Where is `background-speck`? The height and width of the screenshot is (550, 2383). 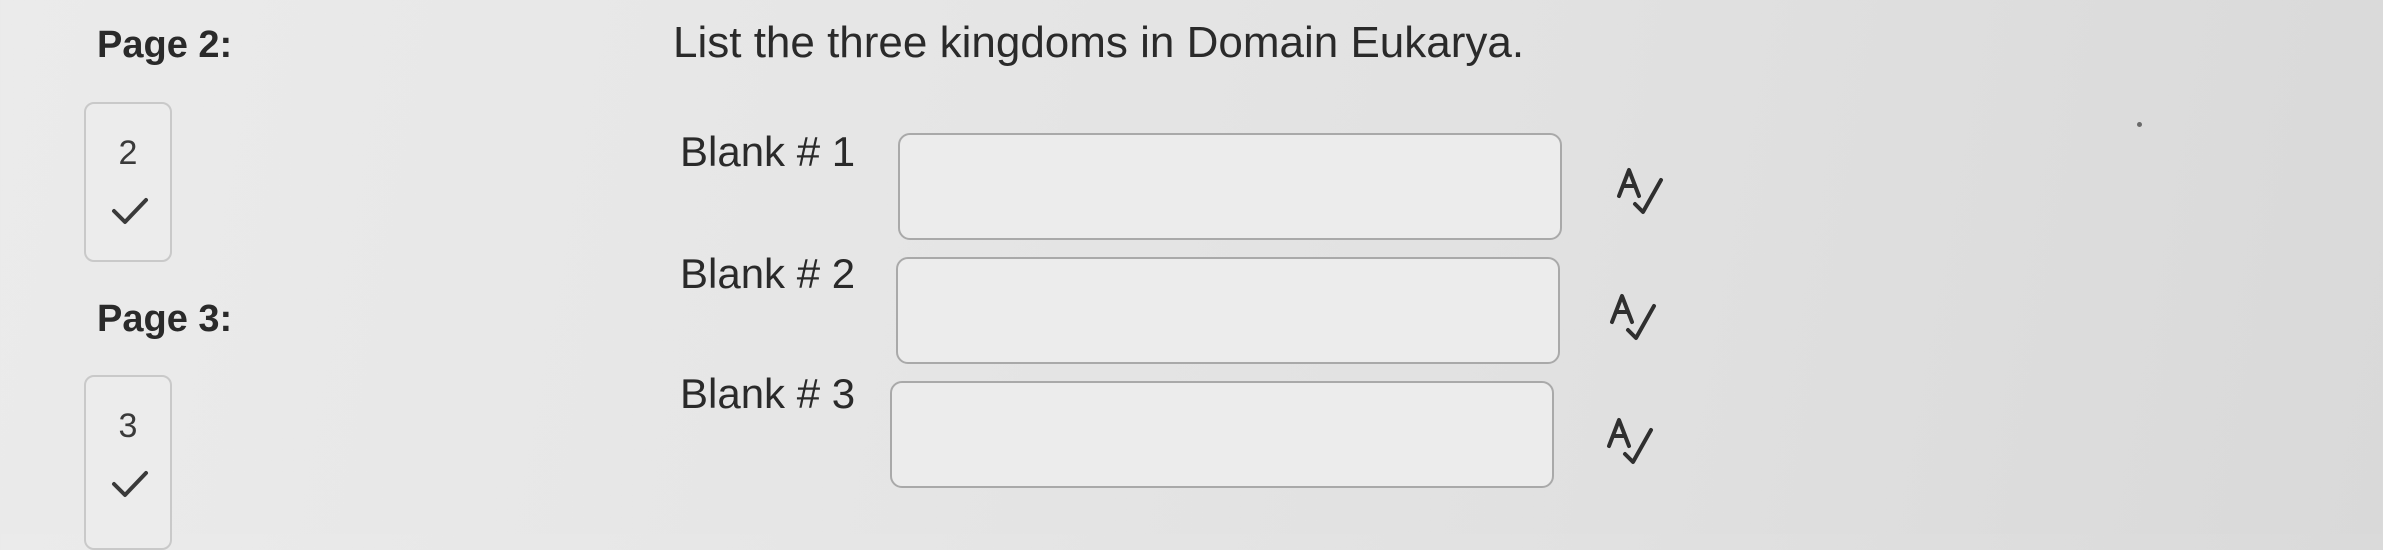
background-speck is located at coordinates (2139, 124).